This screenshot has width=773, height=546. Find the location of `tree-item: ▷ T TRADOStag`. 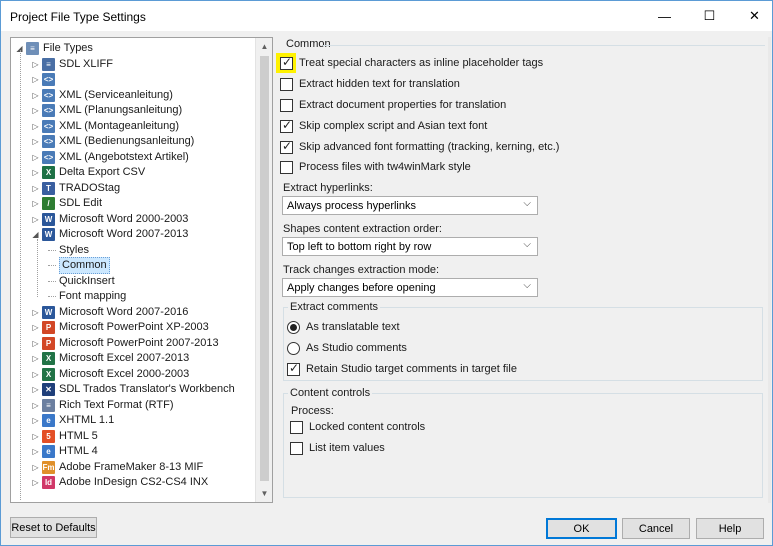

tree-item: ▷ T TRADOStag is located at coordinates (75, 188).